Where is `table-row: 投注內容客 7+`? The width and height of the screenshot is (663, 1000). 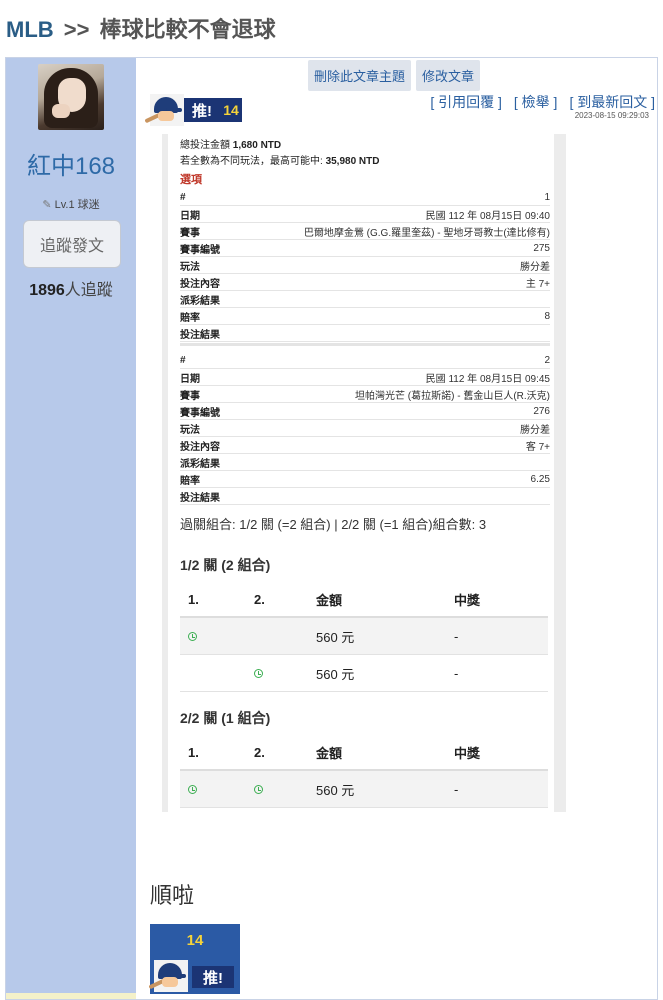 table-row: 投注內容客 7+ is located at coordinates (365, 445).